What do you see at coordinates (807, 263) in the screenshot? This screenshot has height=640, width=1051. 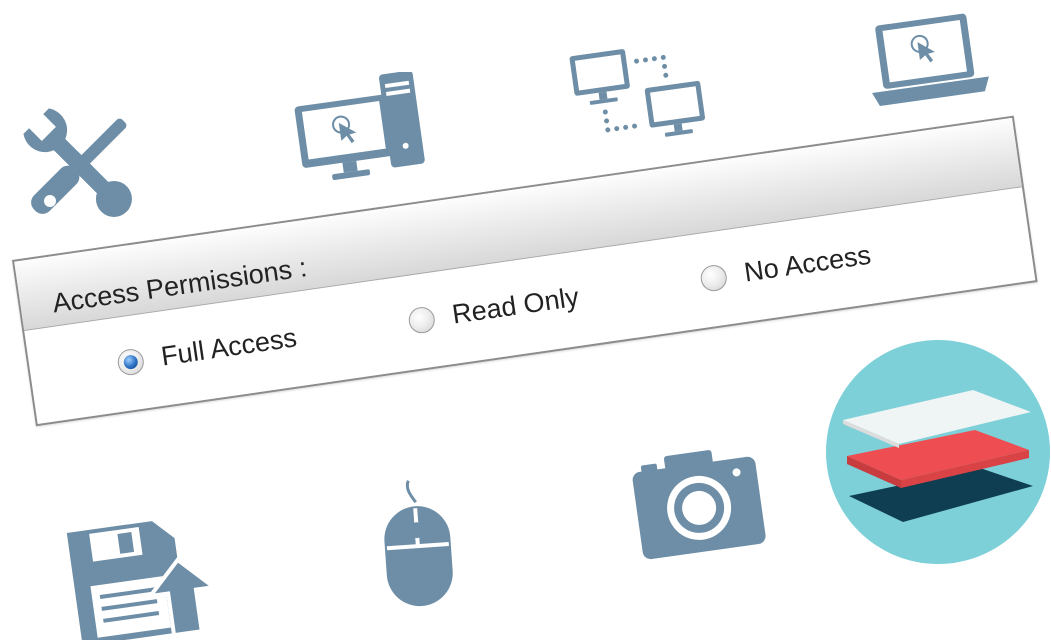 I see `no-access-label: No Access` at bounding box center [807, 263].